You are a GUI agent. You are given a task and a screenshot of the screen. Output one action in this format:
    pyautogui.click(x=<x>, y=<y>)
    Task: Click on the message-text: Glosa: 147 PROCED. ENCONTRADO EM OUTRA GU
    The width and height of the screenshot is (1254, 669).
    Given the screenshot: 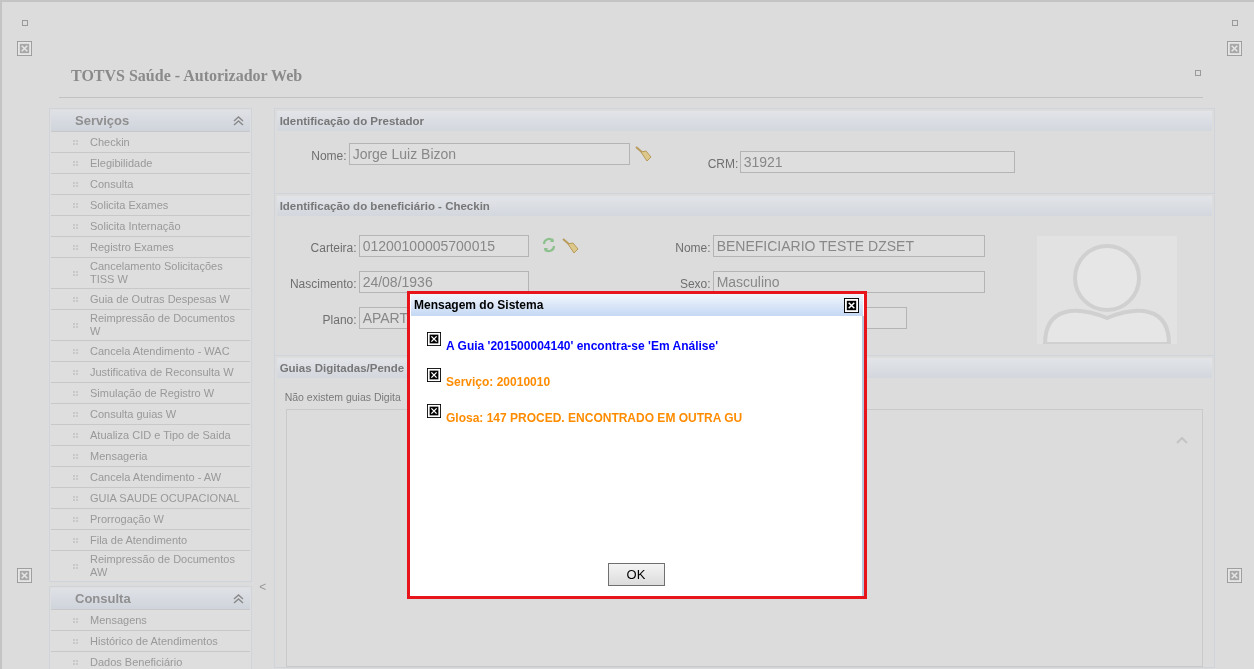 What is the action you would take?
    pyautogui.click(x=594, y=418)
    